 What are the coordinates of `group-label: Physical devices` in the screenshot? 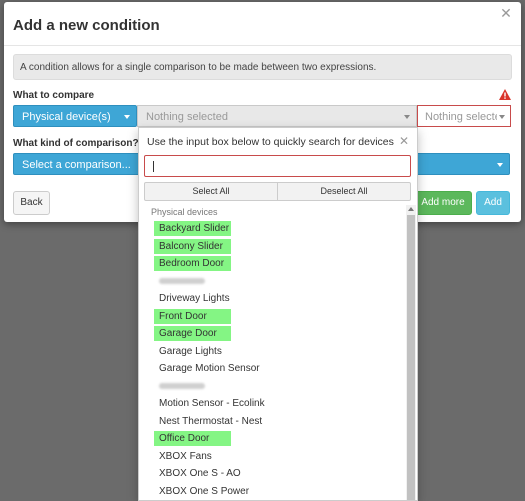 It's located at (184, 212).